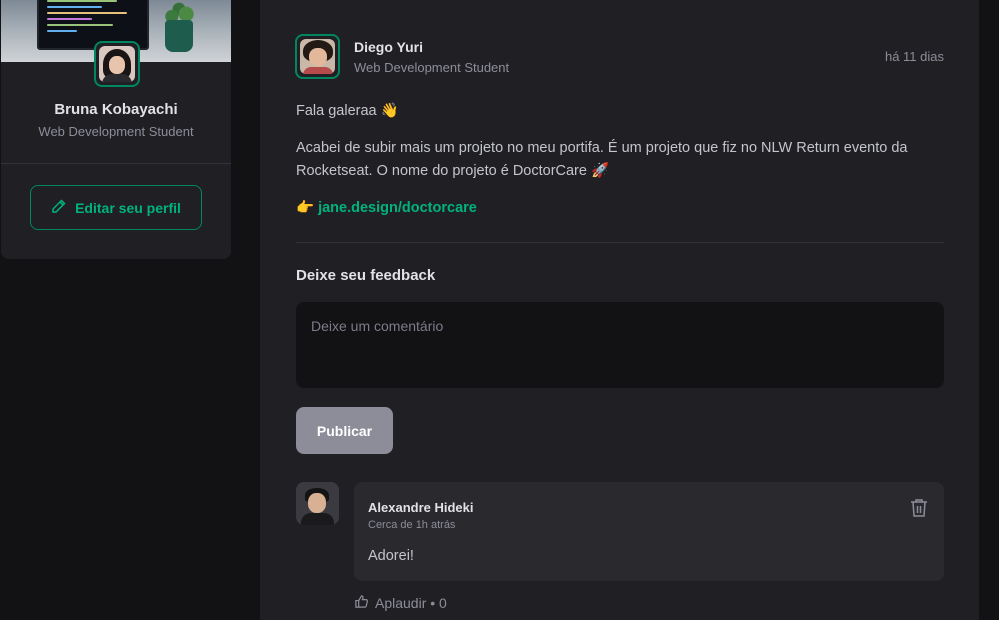 The image size is (999, 620). I want to click on comment-author-avatar, so click(317, 503).